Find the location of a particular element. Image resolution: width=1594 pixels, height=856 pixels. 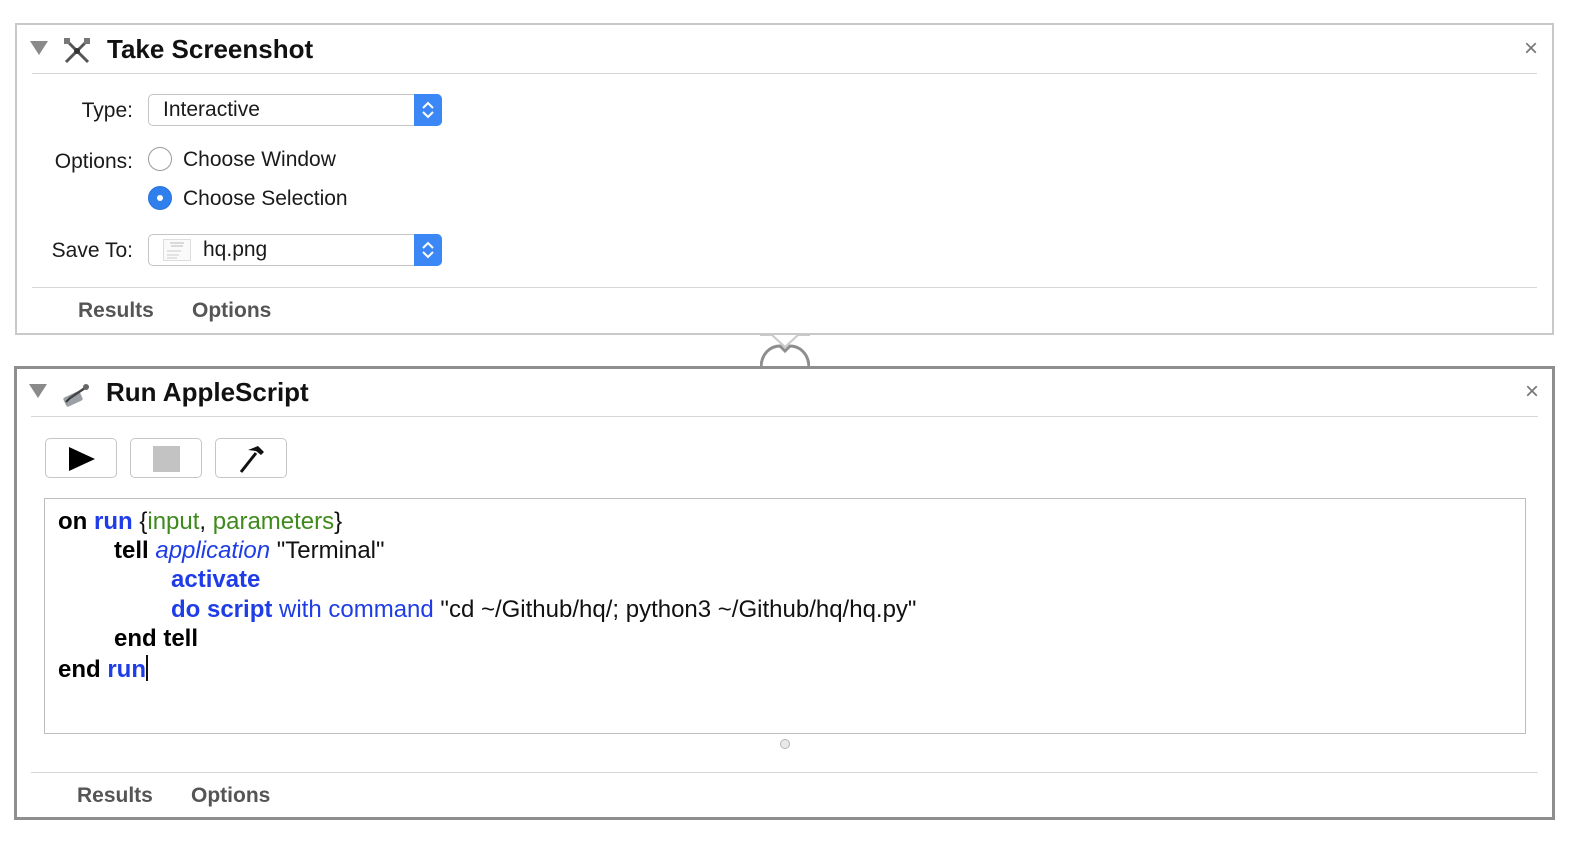

file-thumbnail-icon is located at coordinates (177, 250).